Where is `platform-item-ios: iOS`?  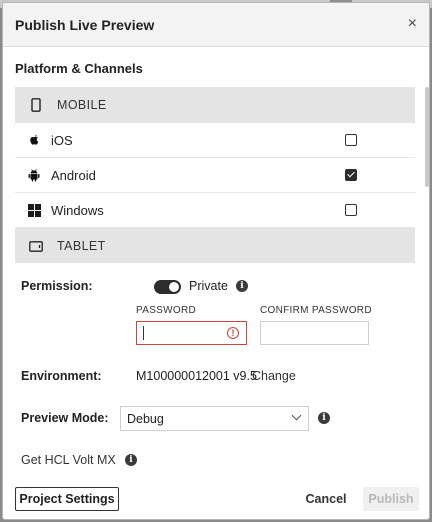
platform-item-ios: iOS is located at coordinates (215, 140).